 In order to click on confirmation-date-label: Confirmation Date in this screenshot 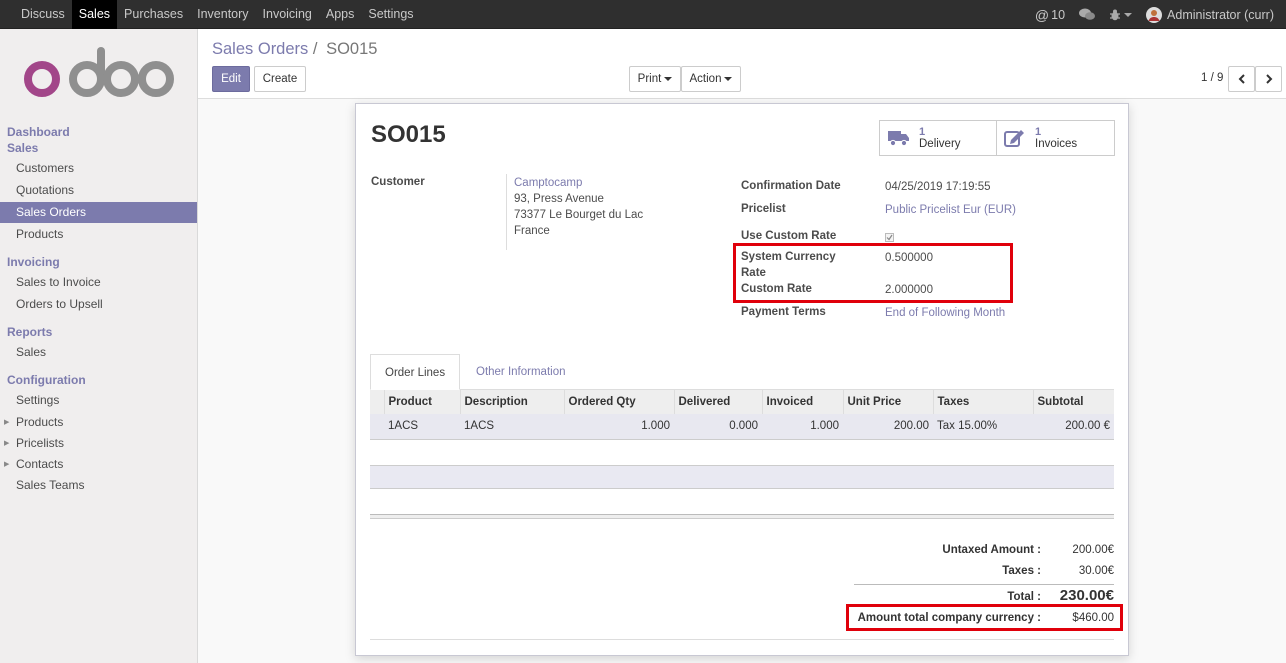, I will do `click(791, 186)`.